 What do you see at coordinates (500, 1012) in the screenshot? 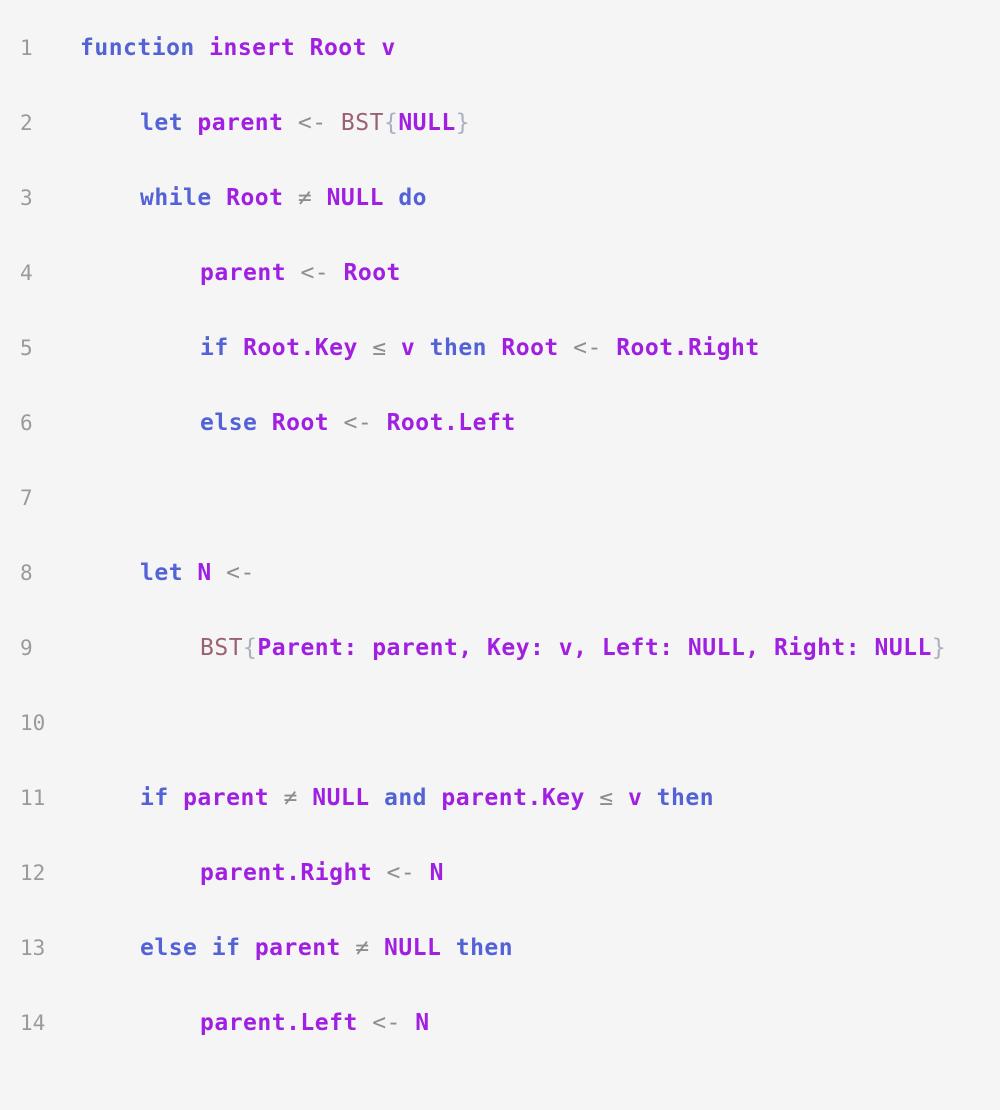
I see `code-line: 14 parent.Left <- N` at bounding box center [500, 1012].